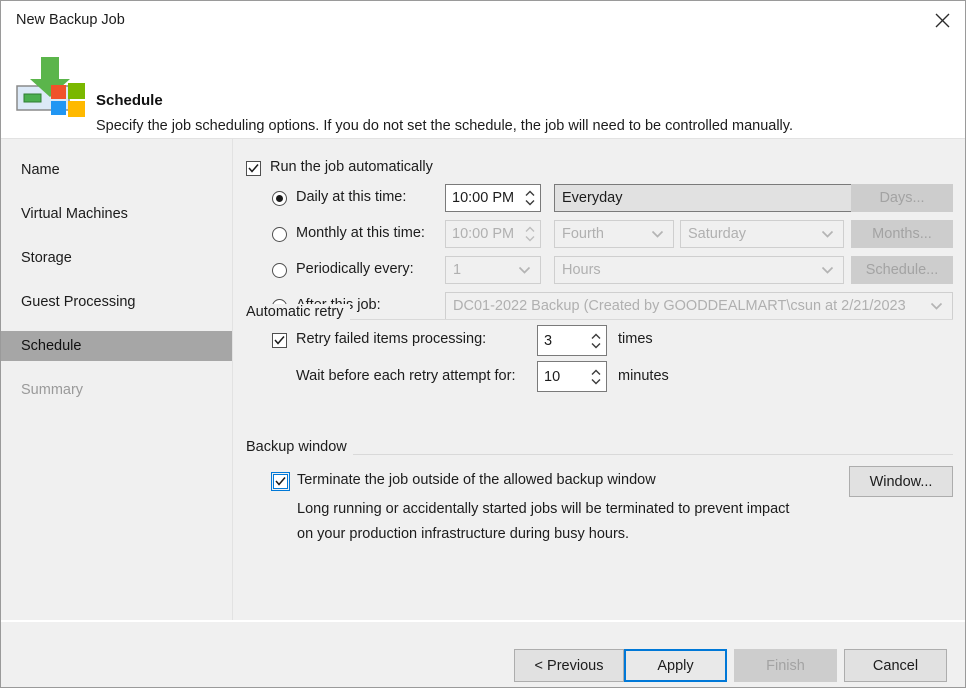 The image size is (966, 688). I want to click on sidebar-item-label: Schedule, so click(51, 346).